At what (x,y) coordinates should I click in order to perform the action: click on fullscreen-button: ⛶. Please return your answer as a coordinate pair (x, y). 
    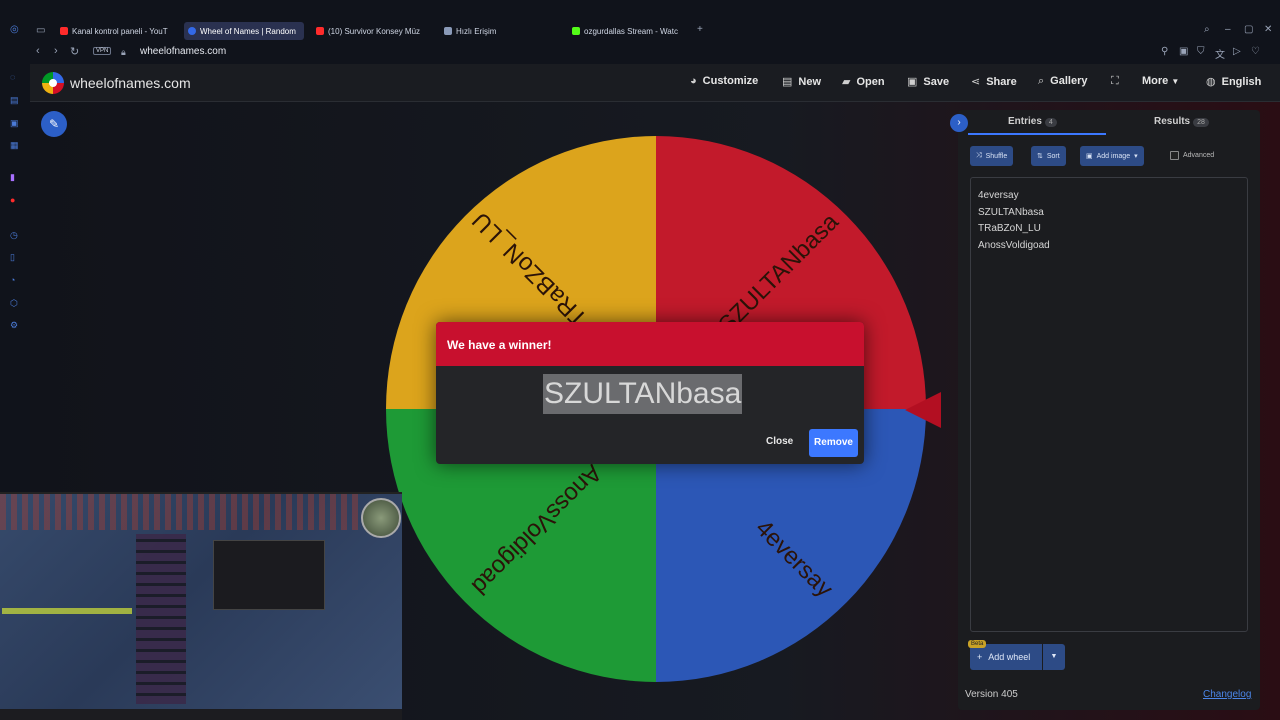
    Looking at the image, I should click on (1118, 81).